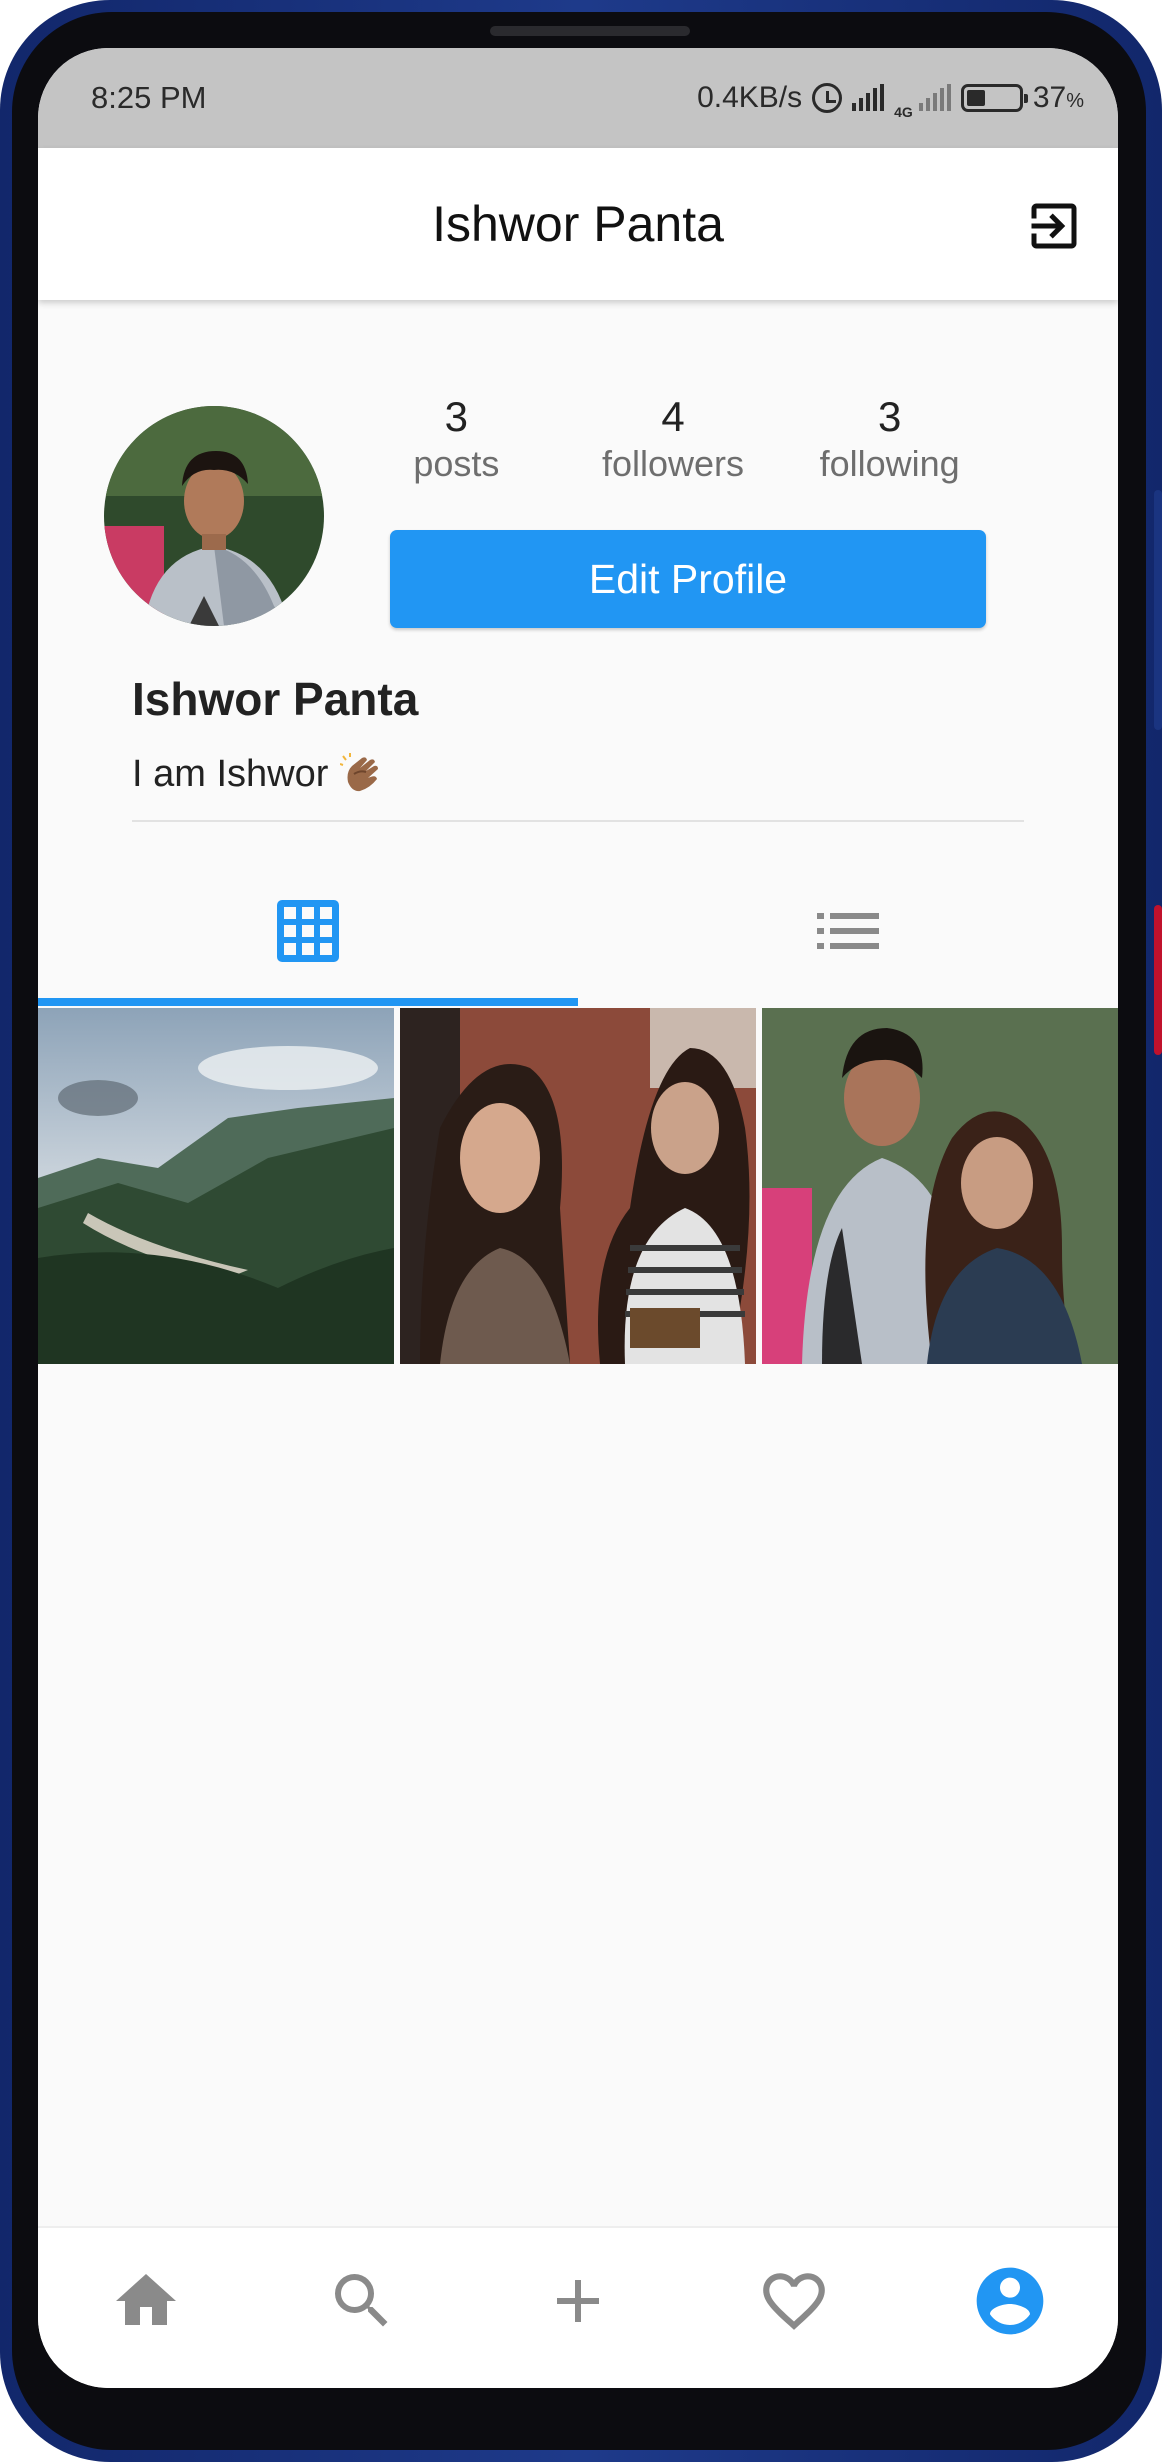  Describe the element at coordinates (827, 98) in the screenshot. I see `alarm-icon` at that location.